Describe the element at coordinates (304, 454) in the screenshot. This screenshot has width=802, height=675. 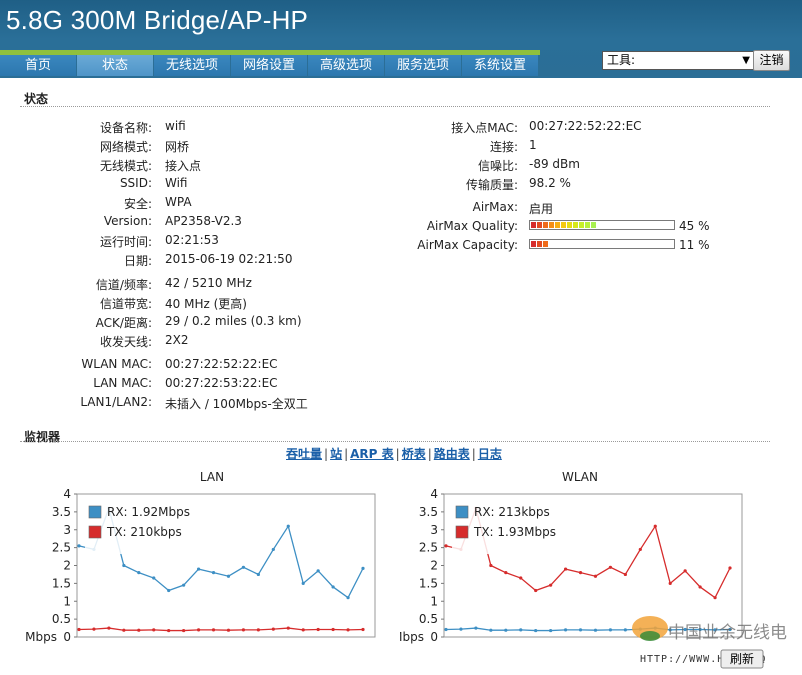
I see `monitor-link-0: 吞吐量` at that location.